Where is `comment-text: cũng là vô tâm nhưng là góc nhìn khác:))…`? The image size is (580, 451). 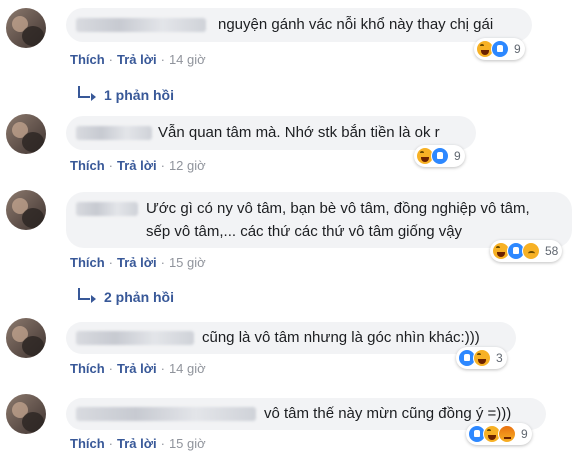
comment-text: cũng là vô tâm nhưng là góc nhìn khác:))… is located at coordinates (341, 337).